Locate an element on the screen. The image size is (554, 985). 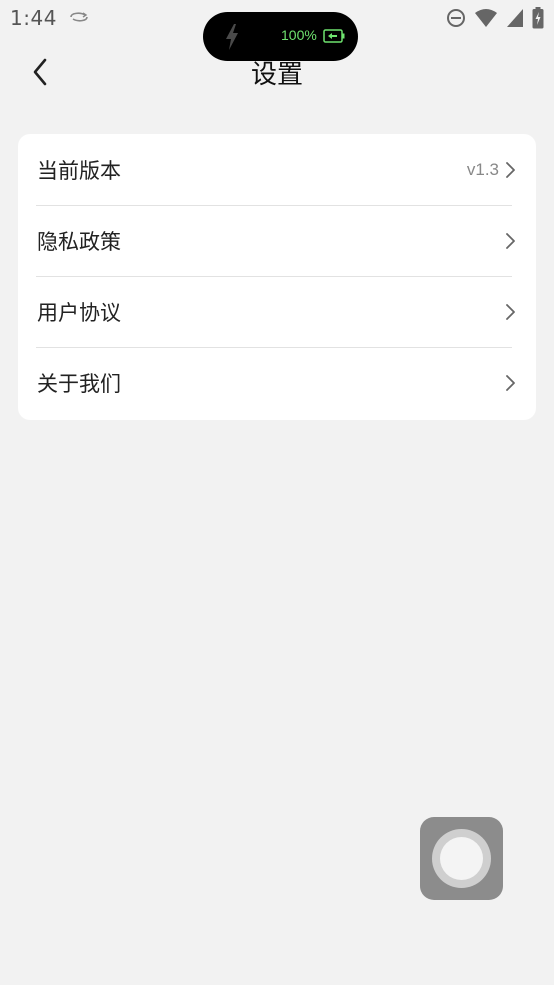
assistive-touch-button is located at coordinates (461, 858).